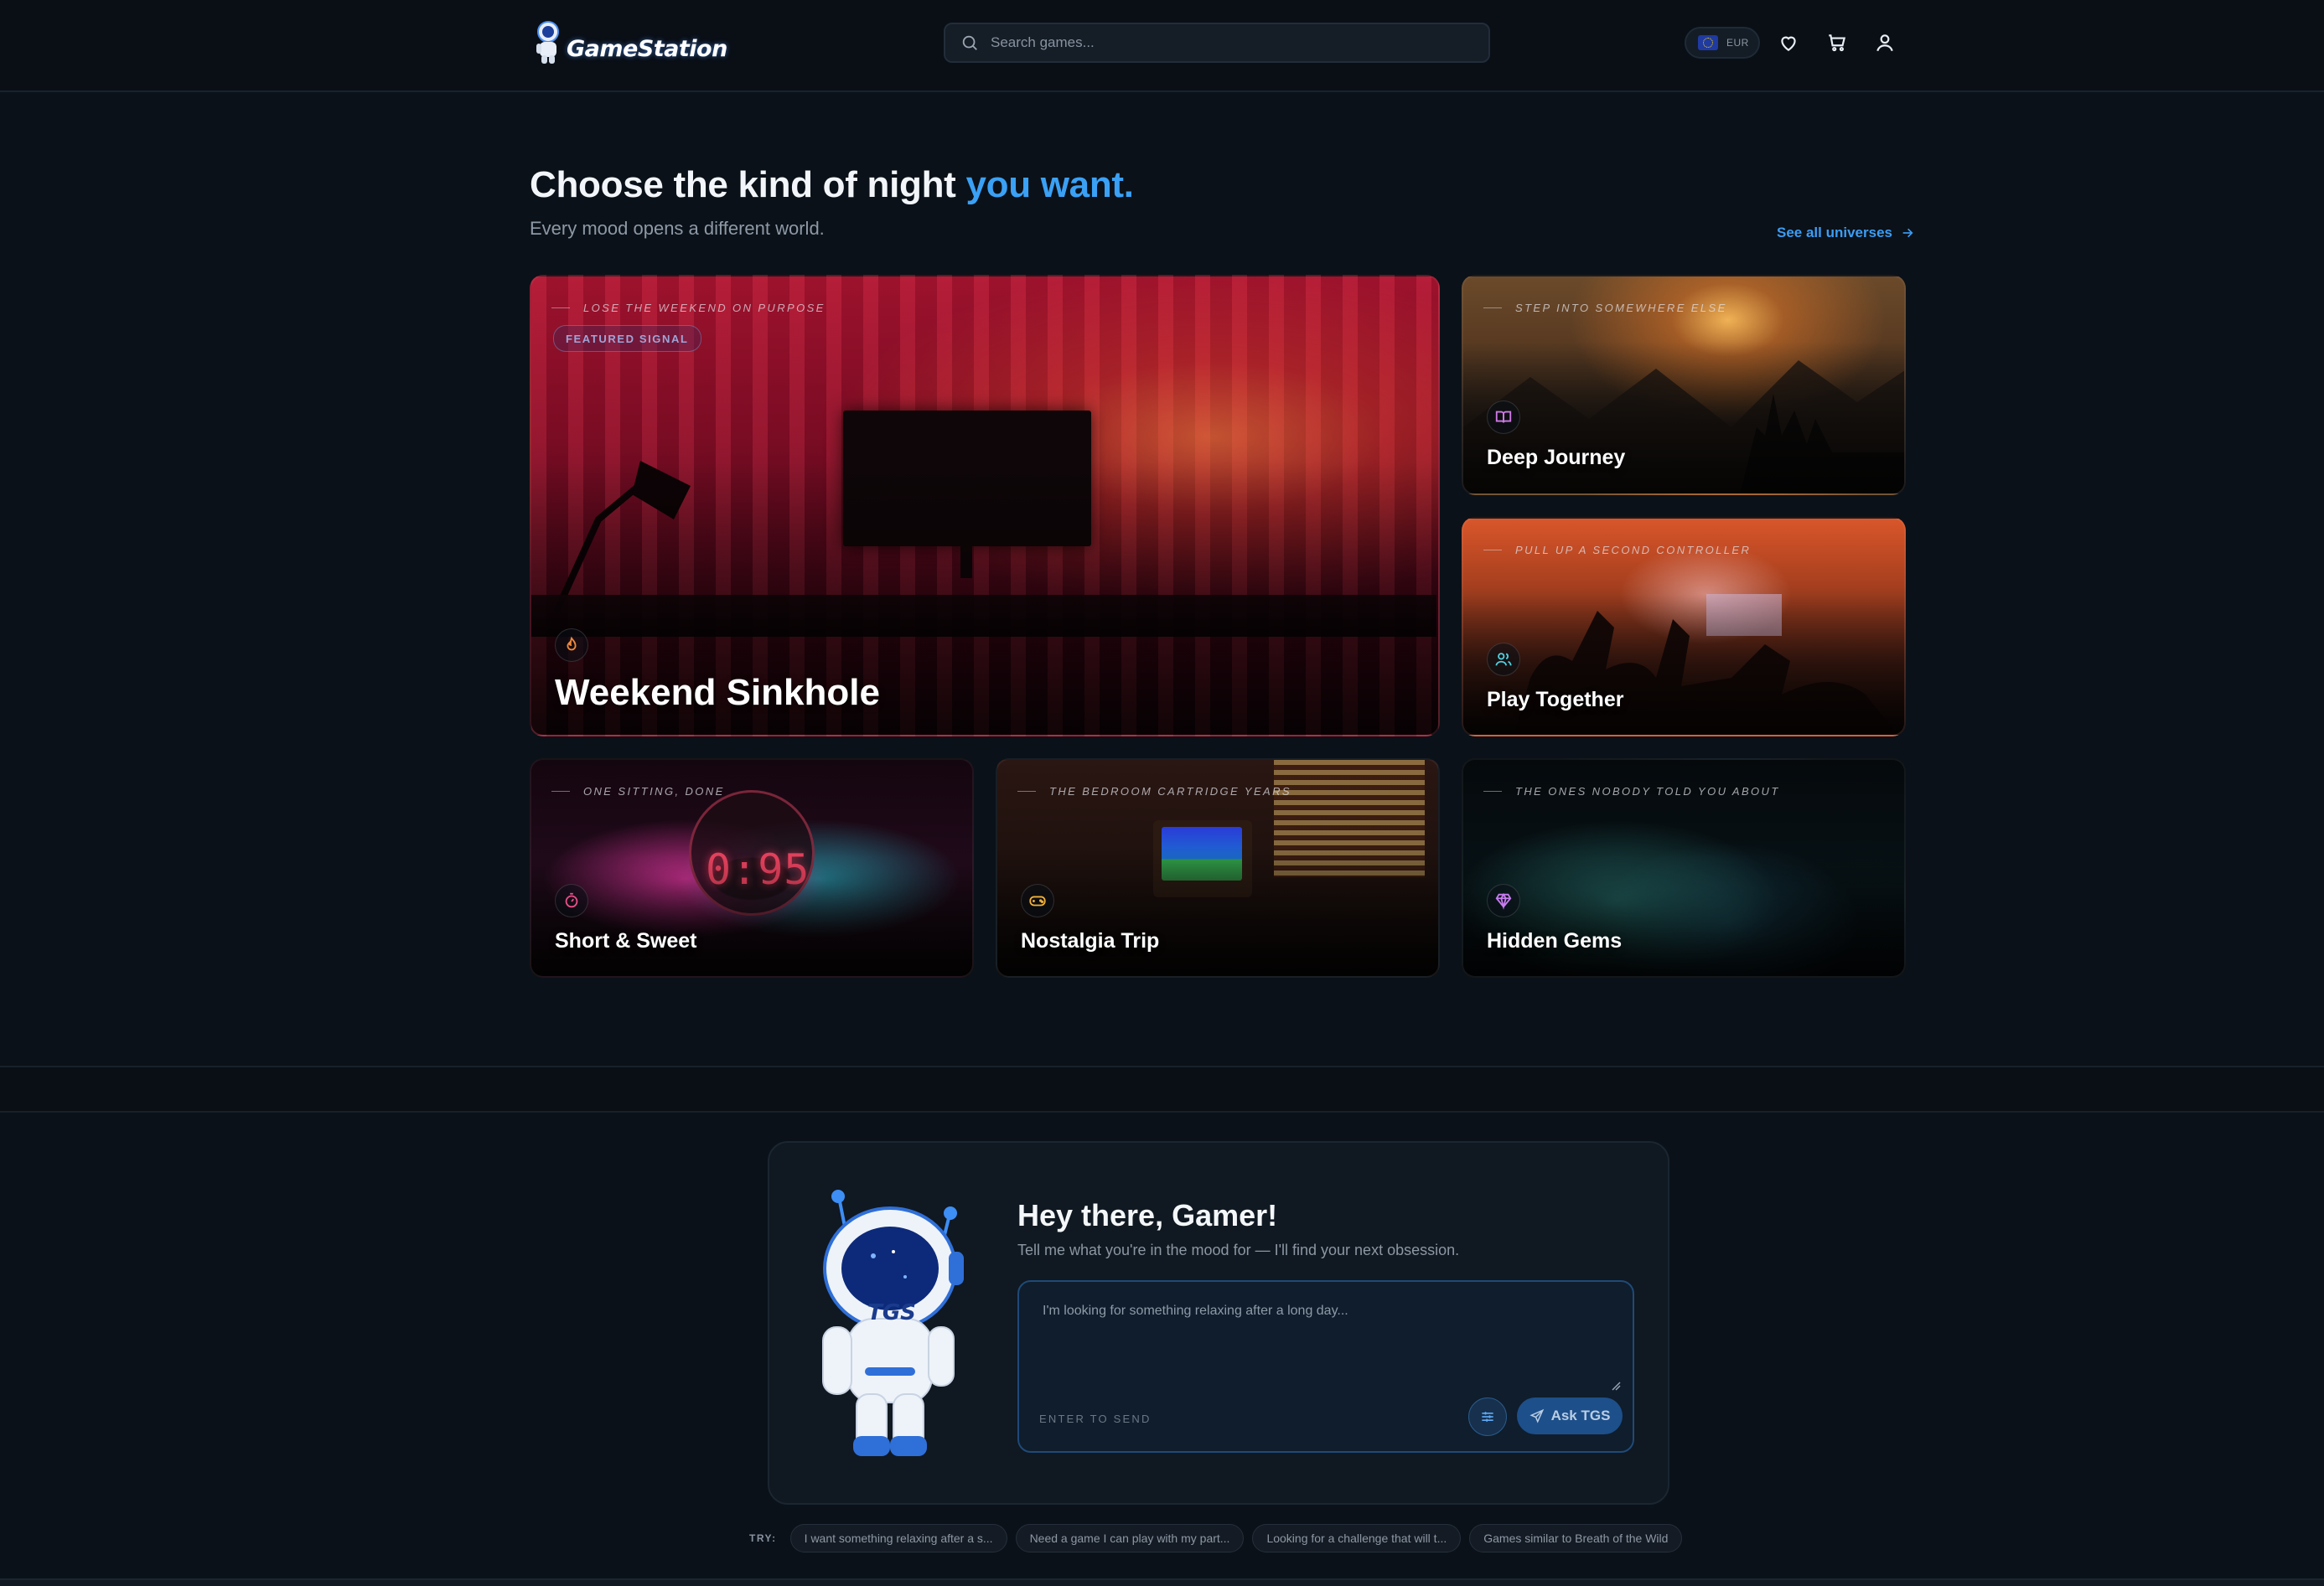 The height and width of the screenshot is (1586, 2324). I want to click on account-button, so click(1885, 43).